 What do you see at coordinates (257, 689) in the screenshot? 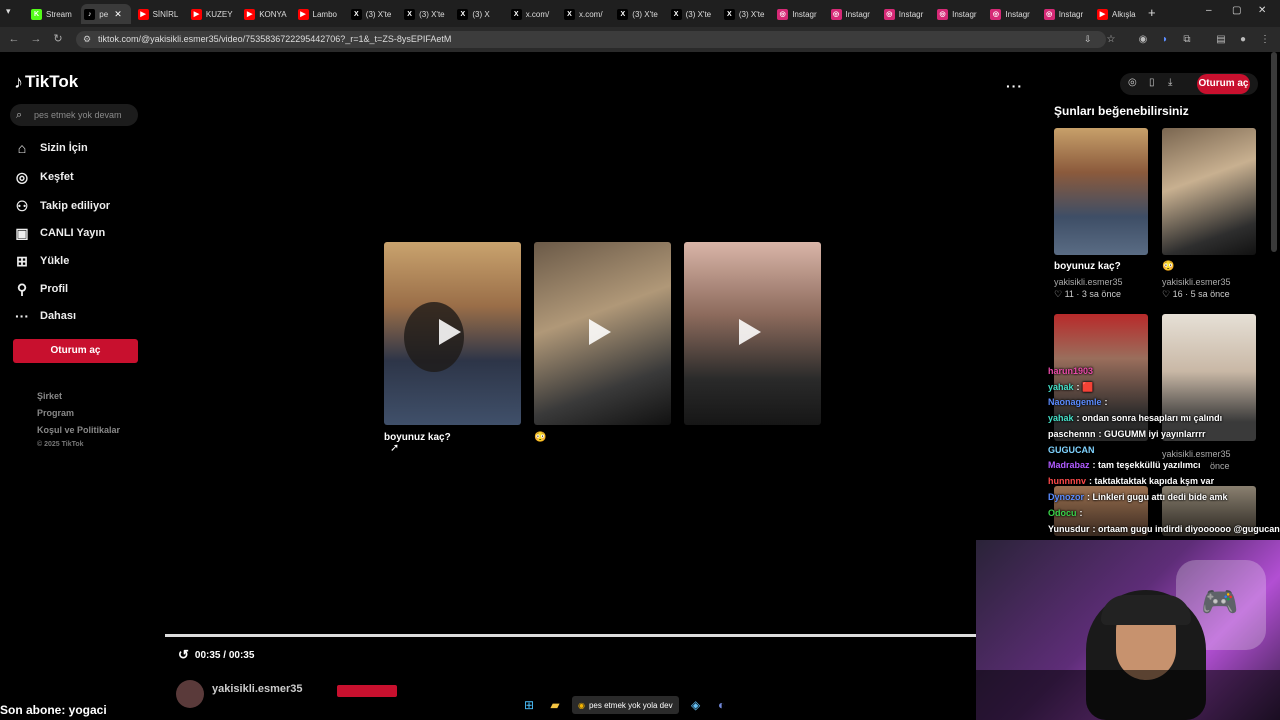
I see `author-name: yakisikli.esmer35` at bounding box center [257, 689].